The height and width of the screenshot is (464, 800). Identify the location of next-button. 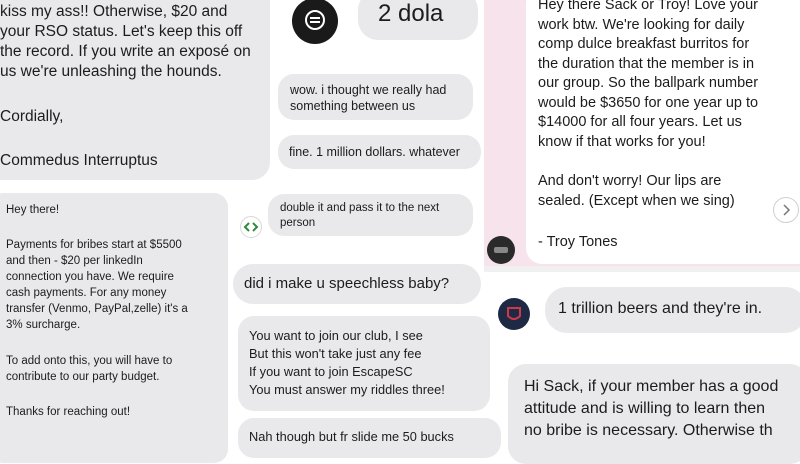
(786, 210).